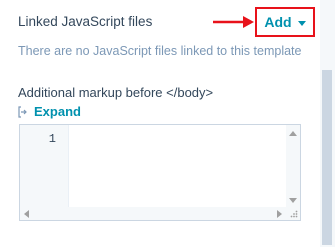 The image size is (335, 247). I want to click on add-js-file-button: Add, so click(285, 22).